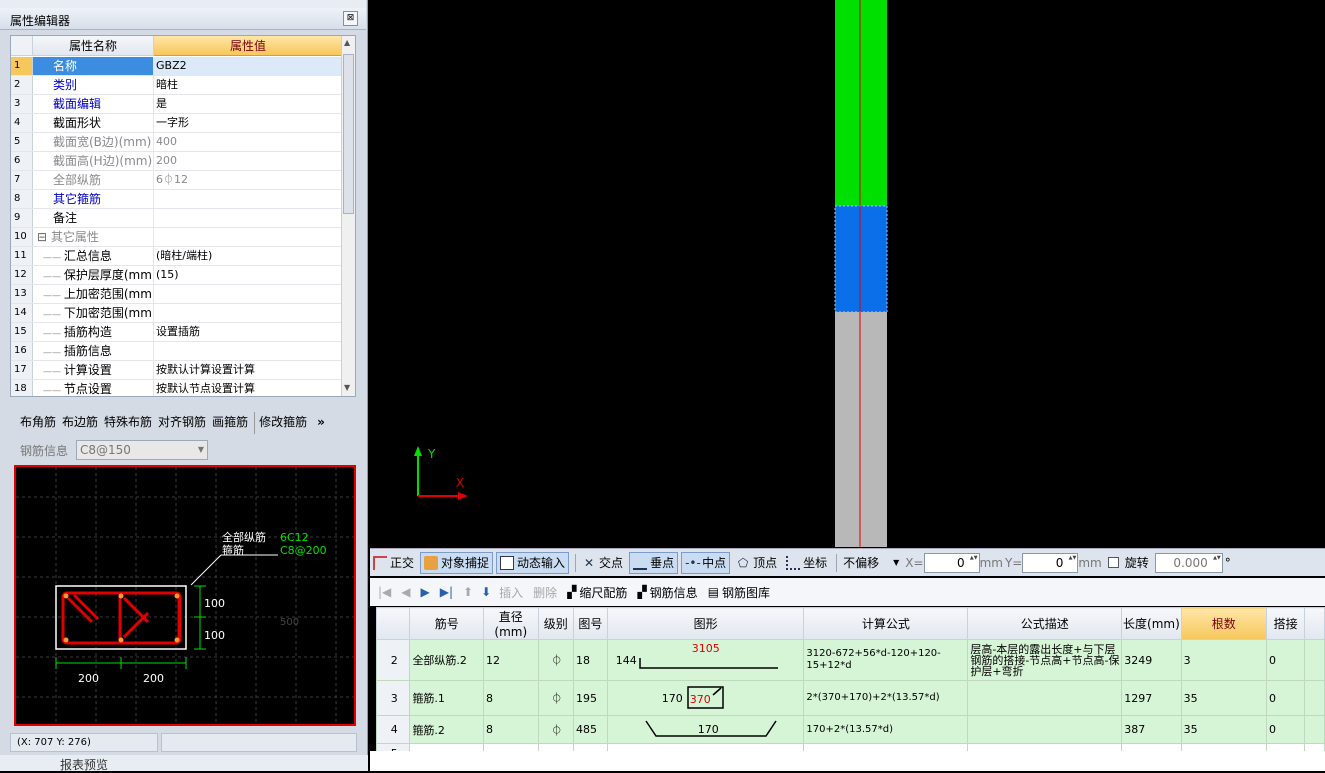  What do you see at coordinates (447, 747) in the screenshot?
I see `cell-name` at bounding box center [447, 747].